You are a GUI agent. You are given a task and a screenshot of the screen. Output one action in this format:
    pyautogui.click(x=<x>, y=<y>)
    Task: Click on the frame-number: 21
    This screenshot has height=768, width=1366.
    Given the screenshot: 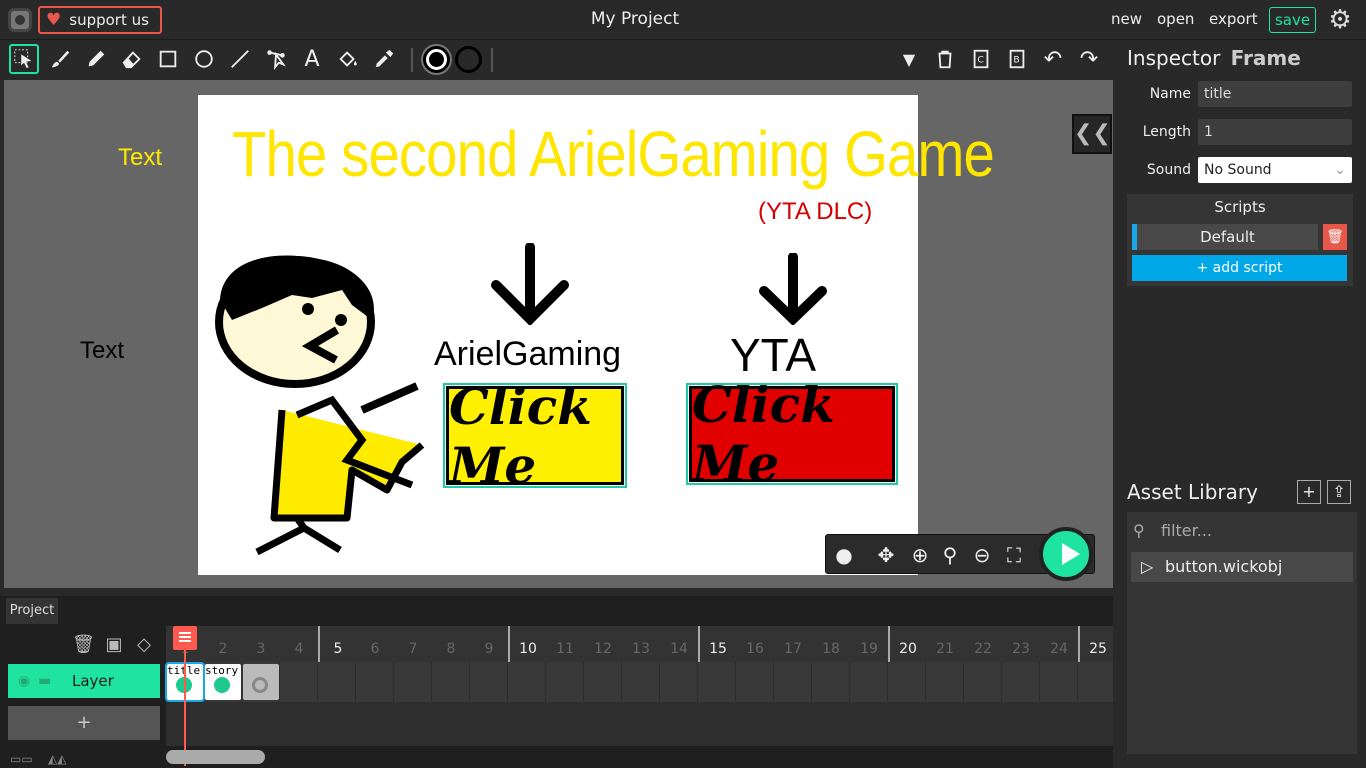 What is the action you would take?
    pyautogui.click(x=945, y=644)
    